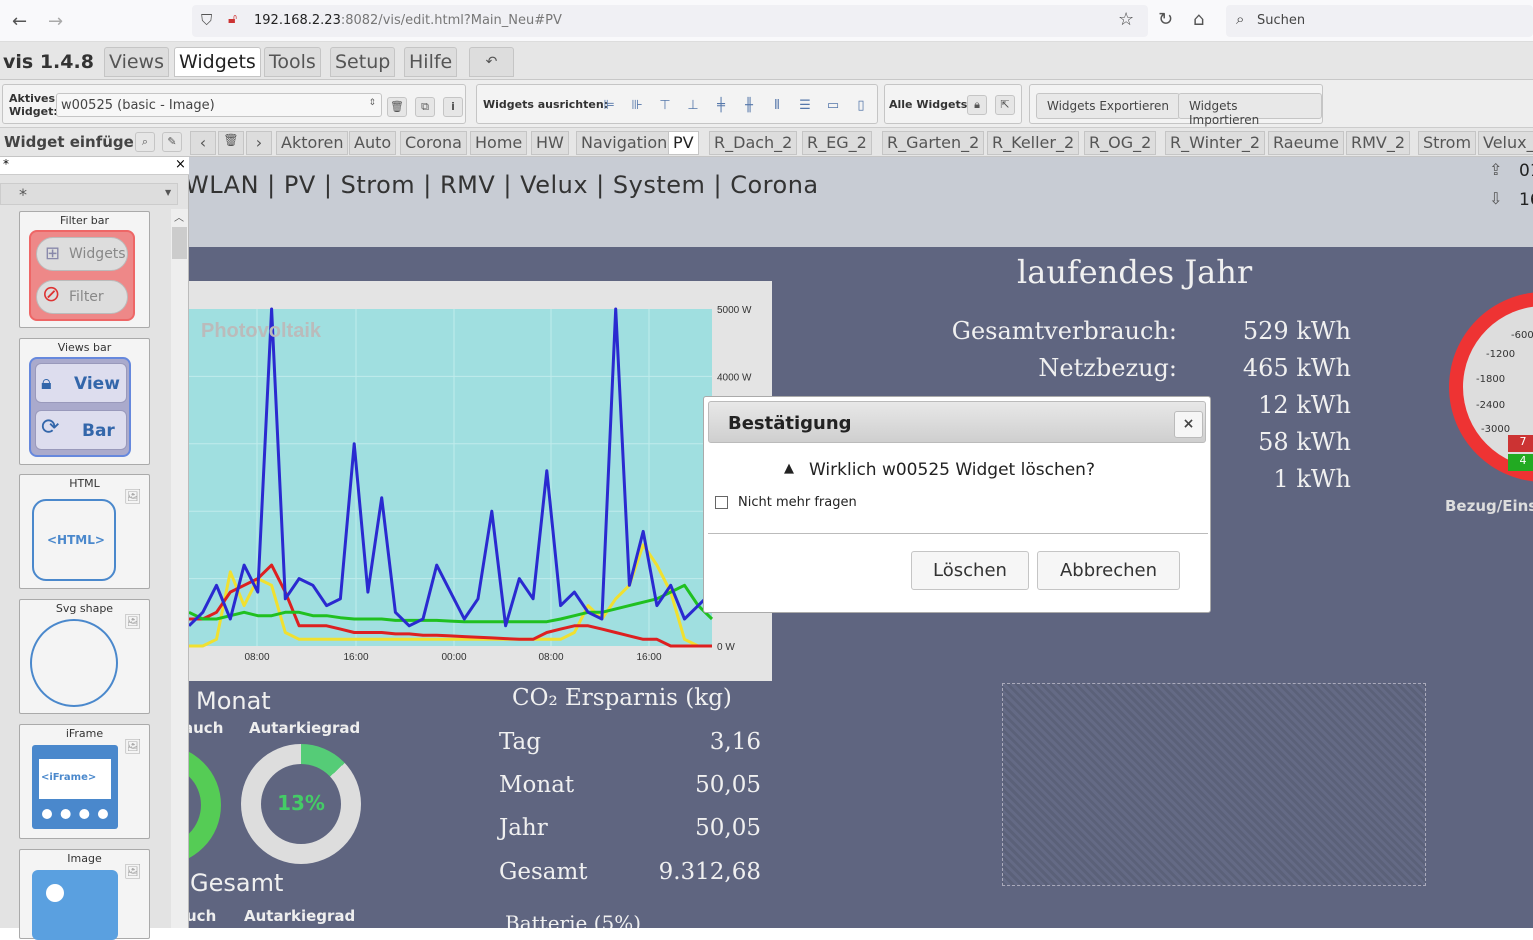 Image resolution: width=1533 pixels, height=940 pixels. Describe the element at coordinates (292, 62) in the screenshot. I see `tab-tools: Tools` at that location.